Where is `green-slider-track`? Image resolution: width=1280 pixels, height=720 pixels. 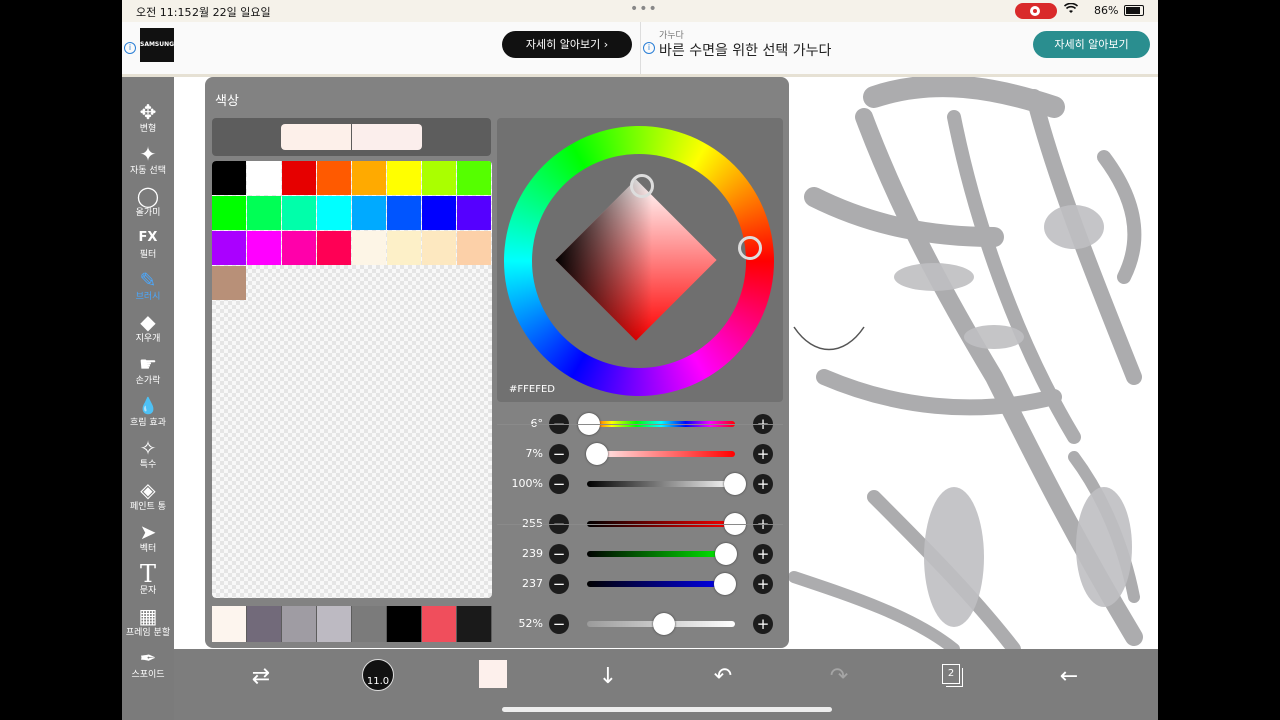 green-slider-track is located at coordinates (661, 554).